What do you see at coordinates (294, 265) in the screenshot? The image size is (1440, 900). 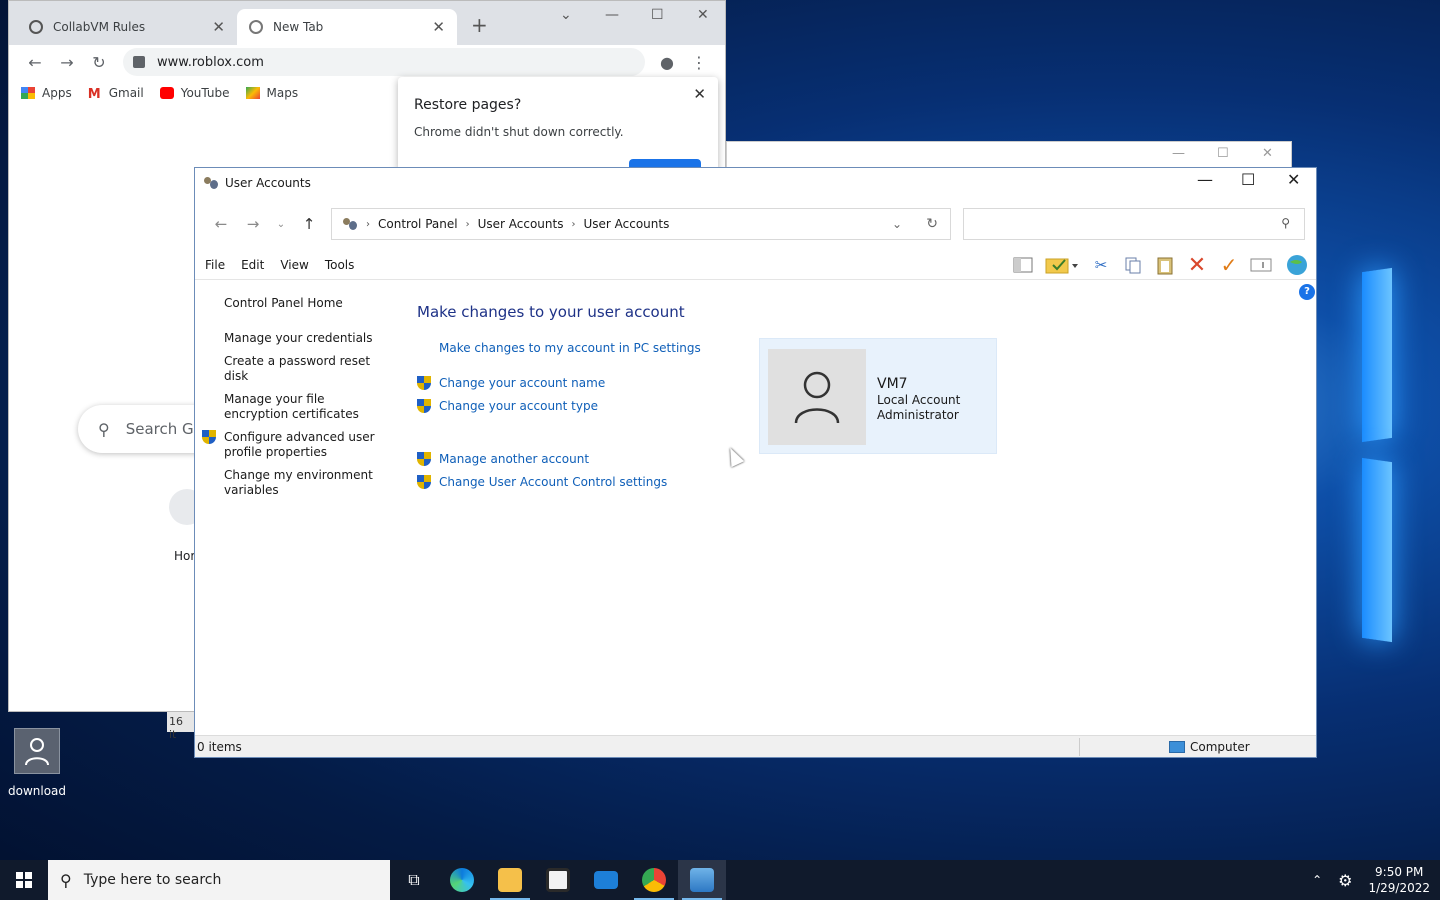 I see `menu-view: View` at bounding box center [294, 265].